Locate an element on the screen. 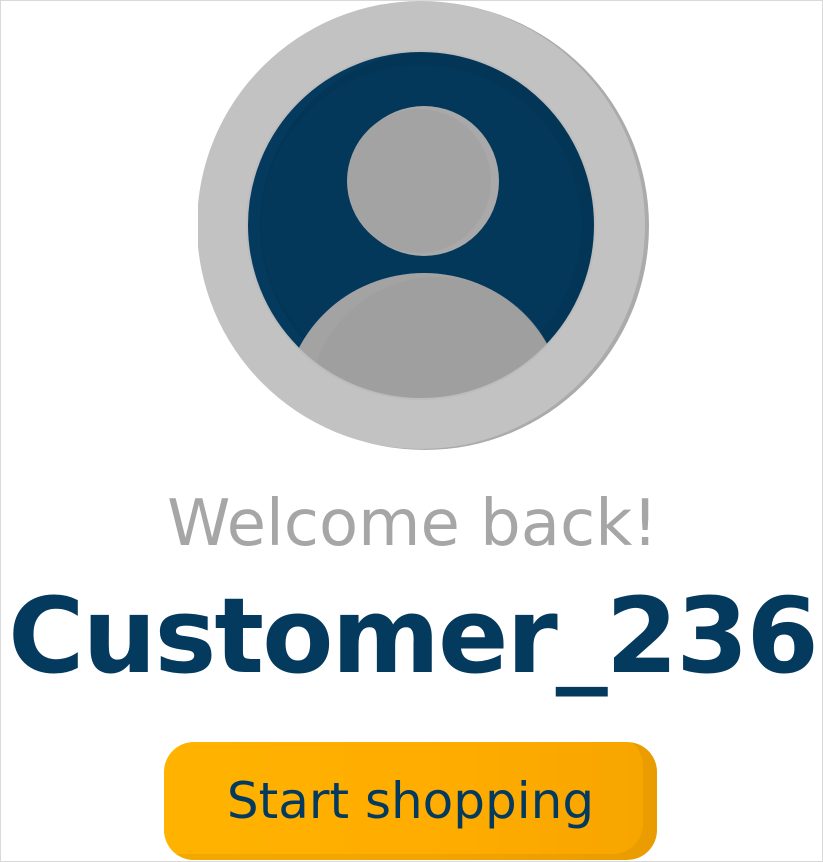 The image size is (823, 862). greeting-text: Welcome back! is located at coordinates (412, 524).